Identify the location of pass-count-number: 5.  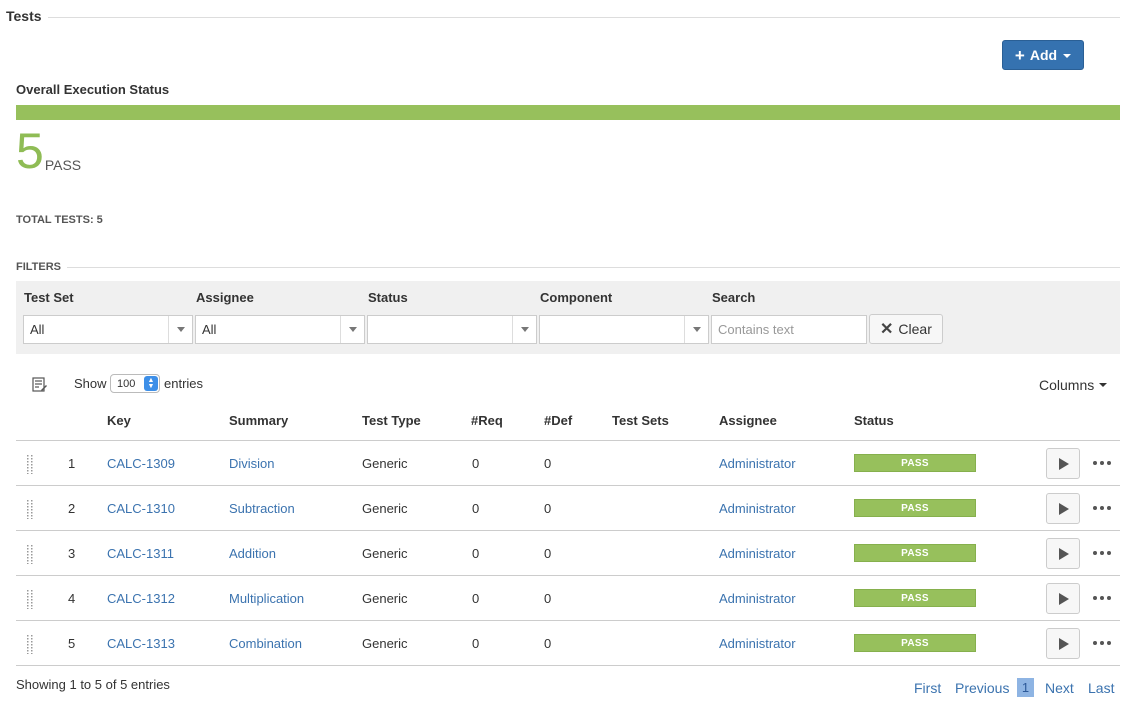
(30, 151).